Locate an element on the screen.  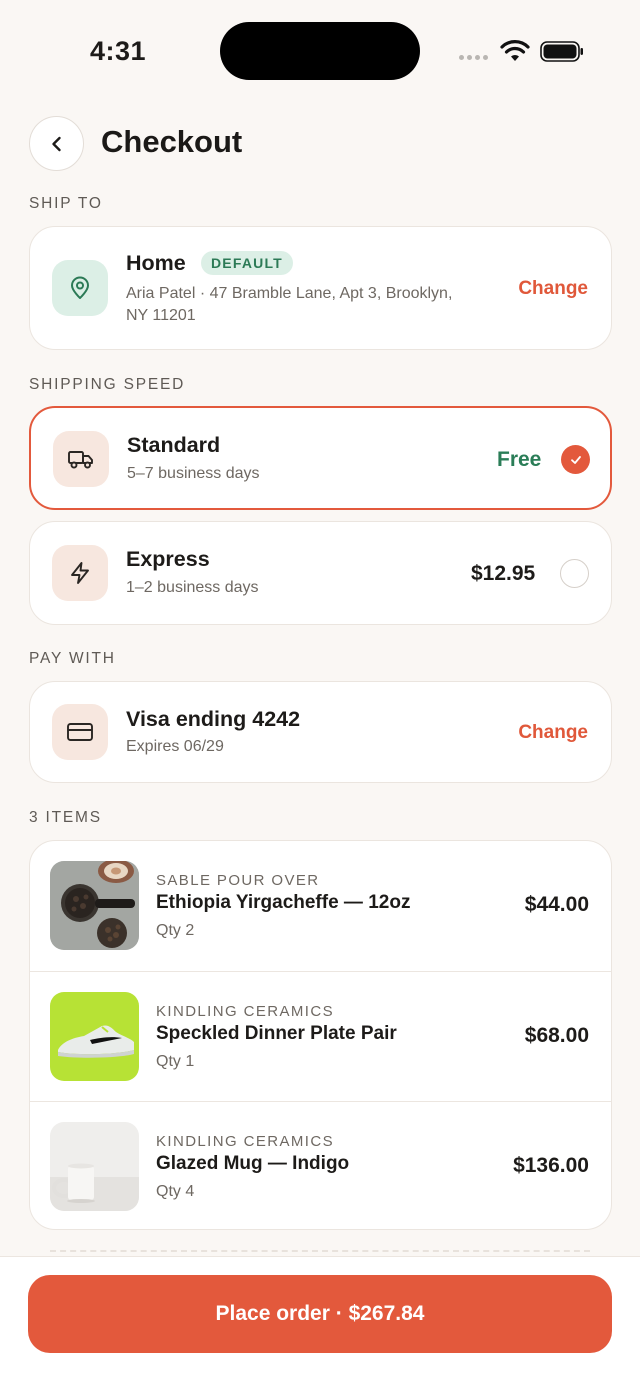
payment-card: Visa ending 4242 Expires 06/29 Change is located at coordinates (320, 732).